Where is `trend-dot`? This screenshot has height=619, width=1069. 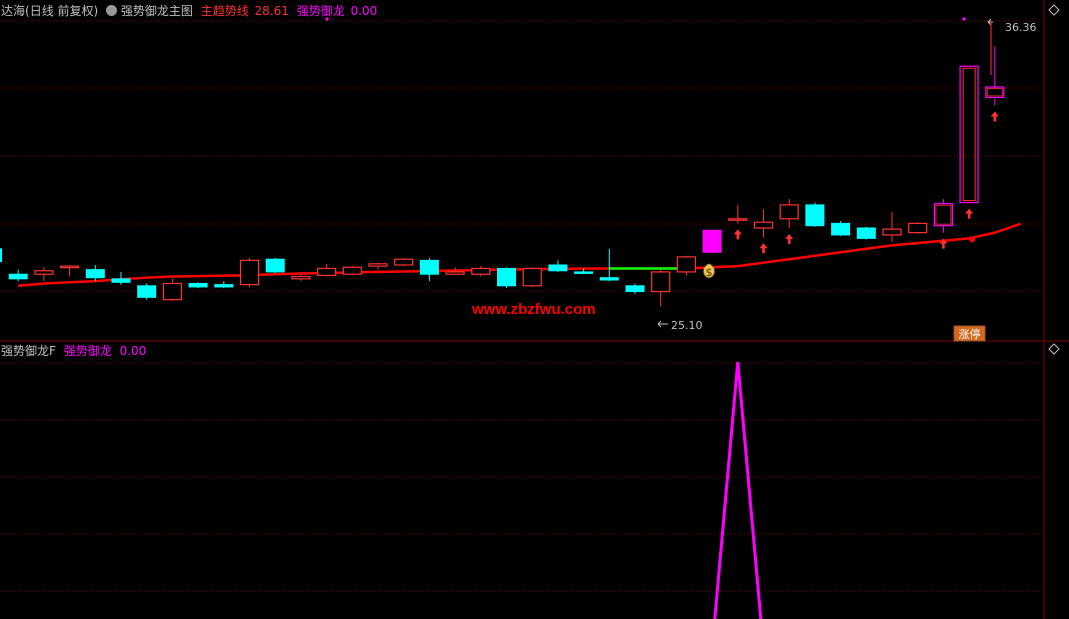
trend-dot is located at coordinates (972, 239).